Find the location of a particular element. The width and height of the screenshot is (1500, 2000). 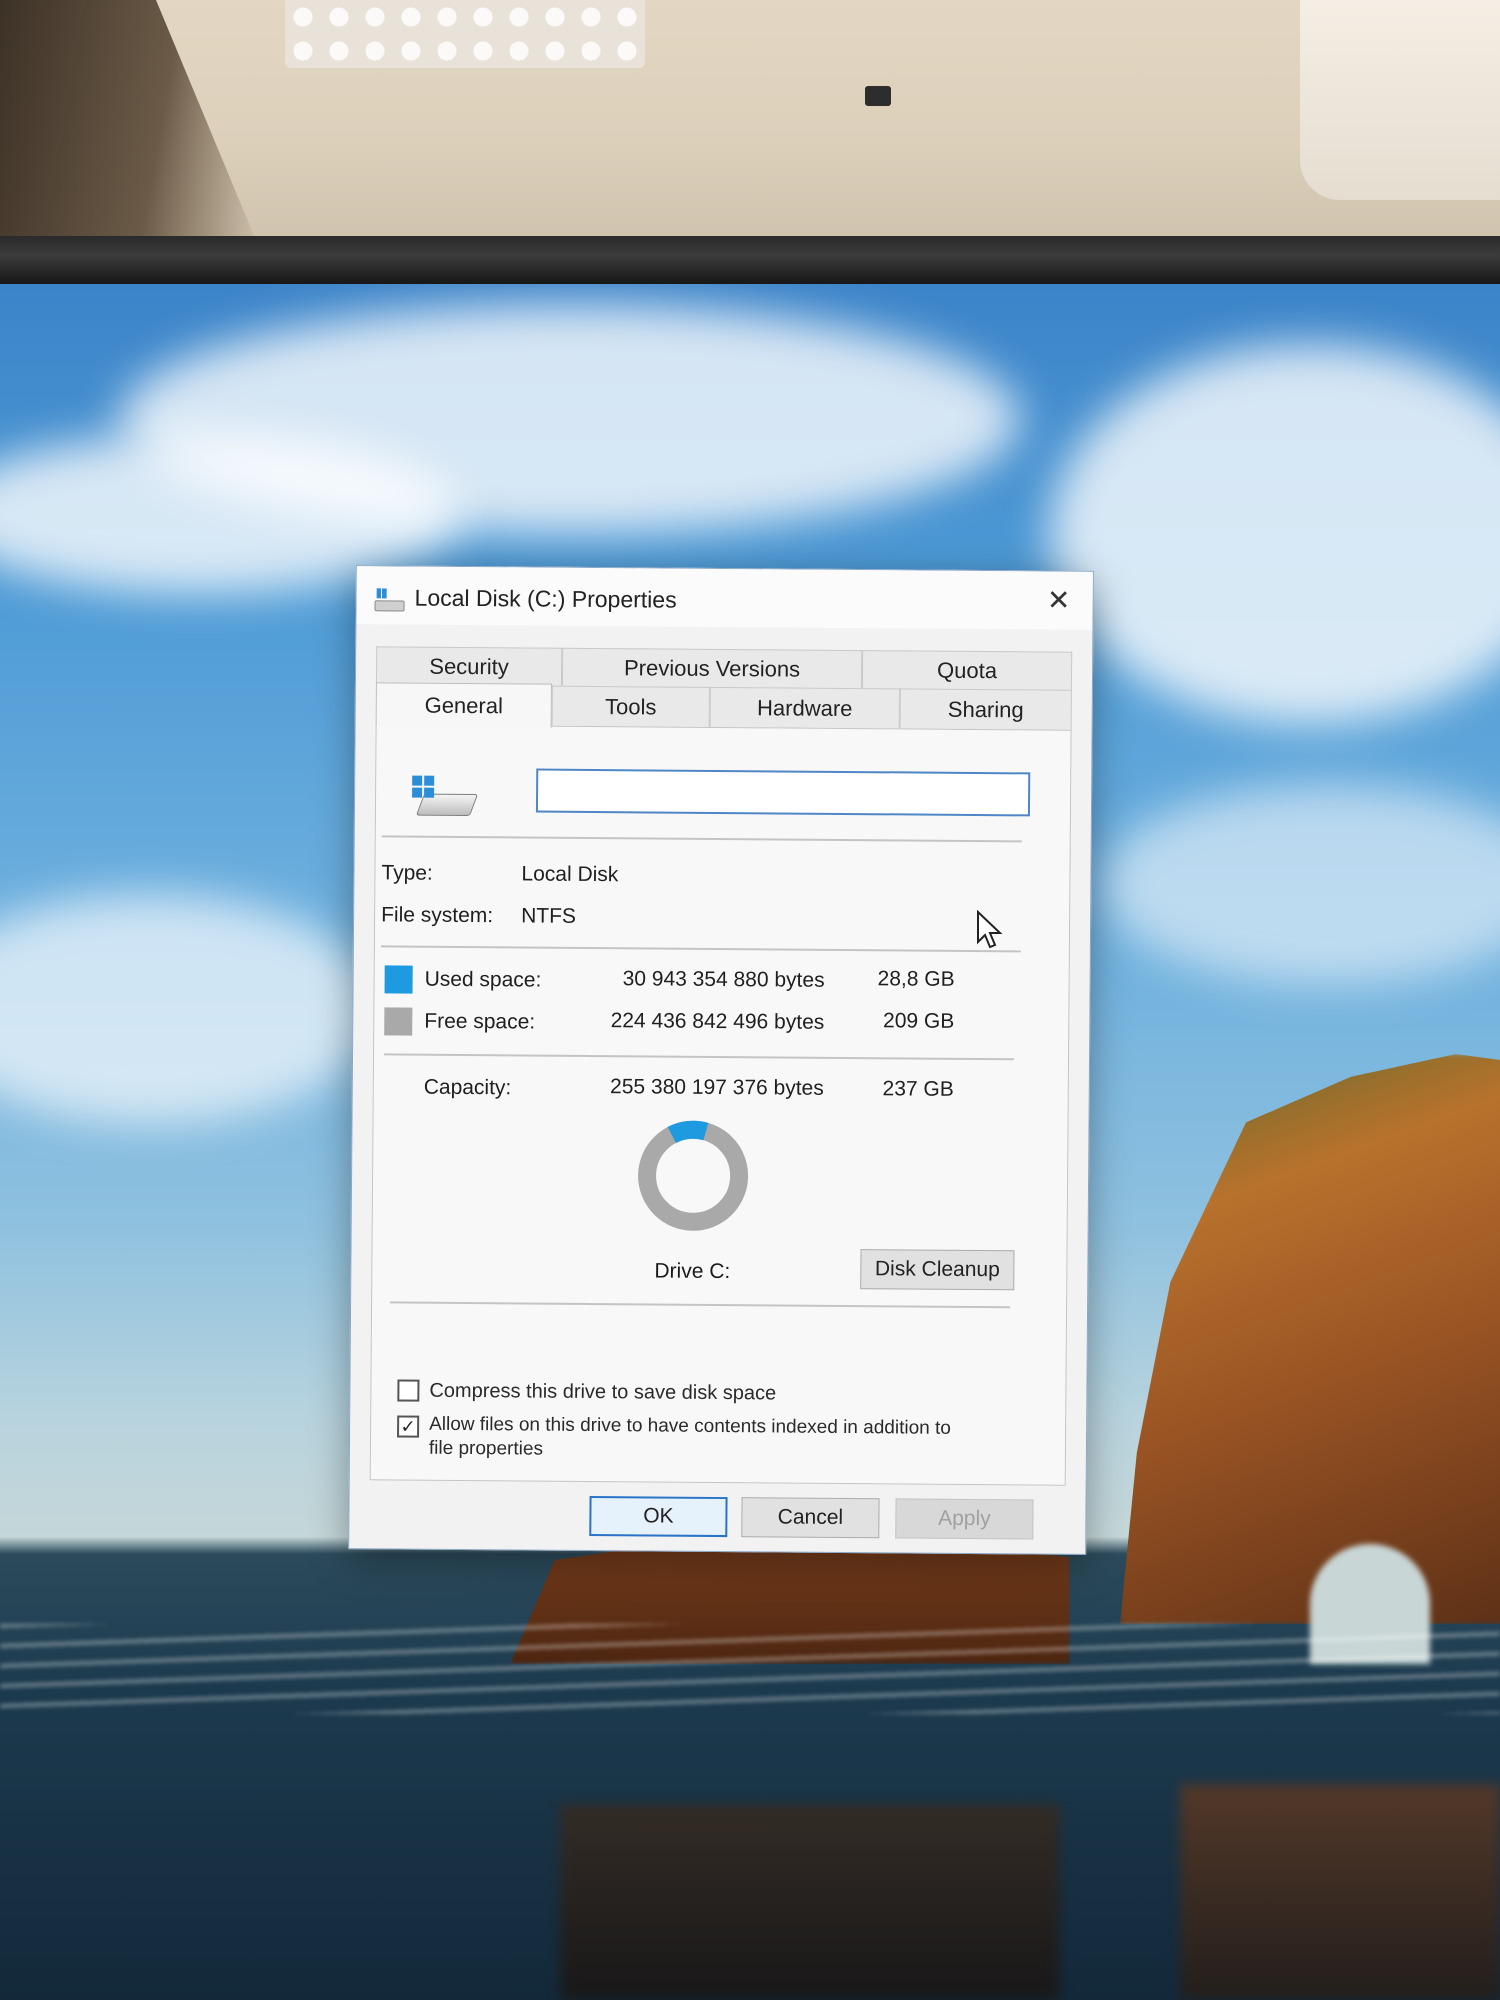

capacity-bytes: 255 380 197 376 bytes is located at coordinates (717, 1087).